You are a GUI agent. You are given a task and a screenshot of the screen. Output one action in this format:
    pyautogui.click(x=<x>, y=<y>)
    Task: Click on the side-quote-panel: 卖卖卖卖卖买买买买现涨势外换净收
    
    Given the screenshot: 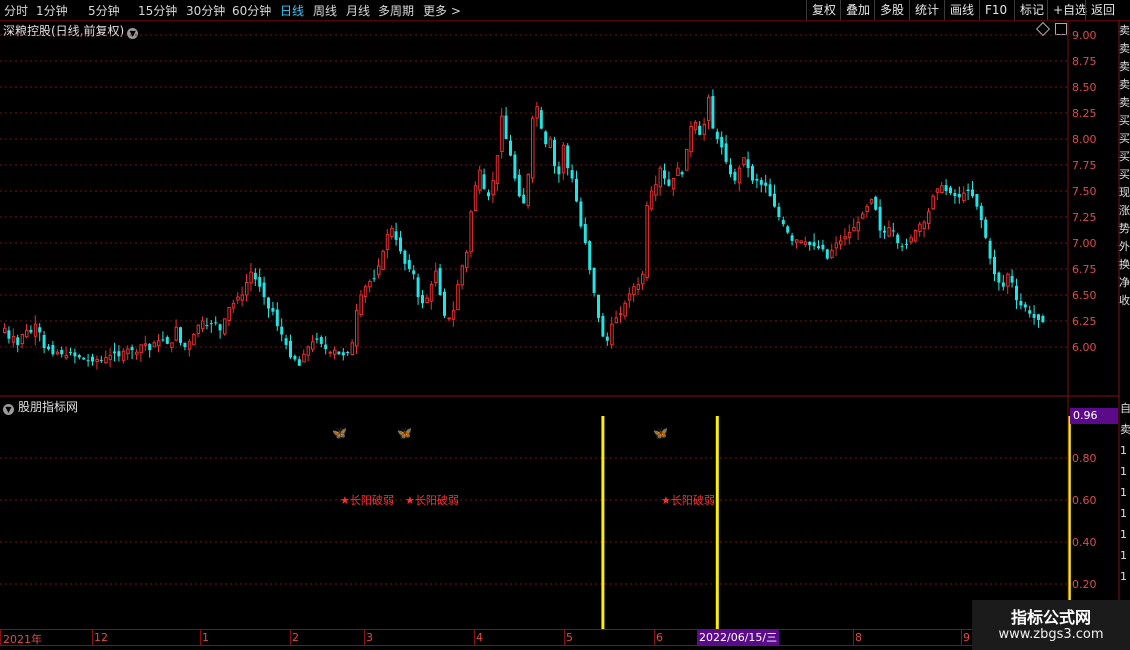 What is the action you would take?
    pyautogui.click(x=1124, y=165)
    